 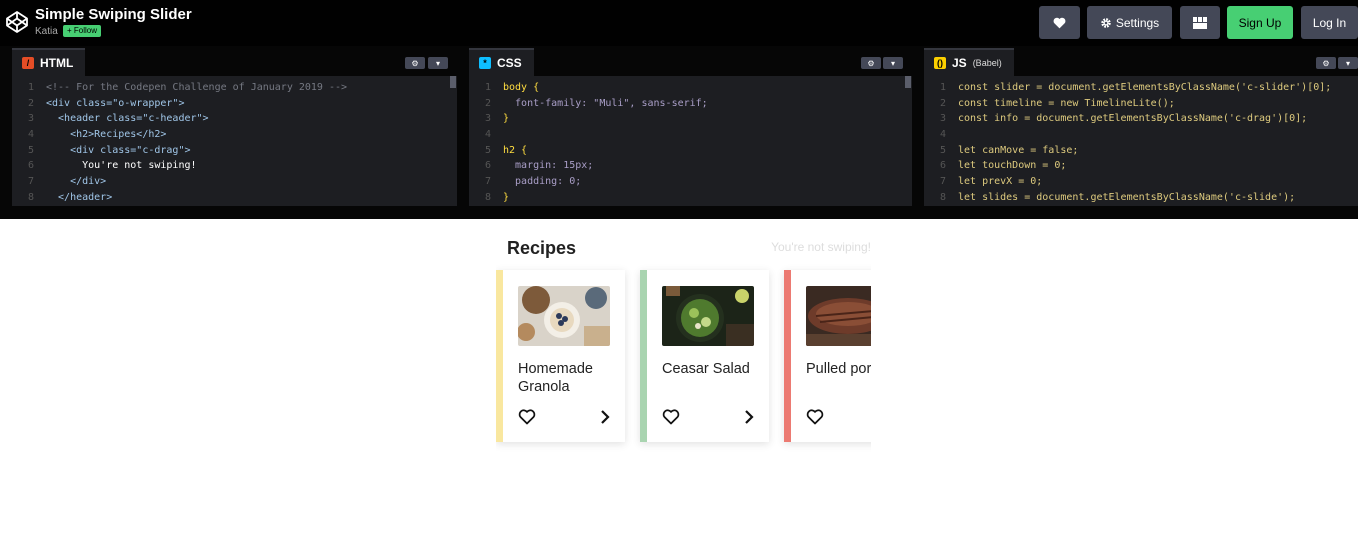 What do you see at coordinates (987, 63) in the screenshot?
I see `js-tab-sublabel: (Babel)` at bounding box center [987, 63].